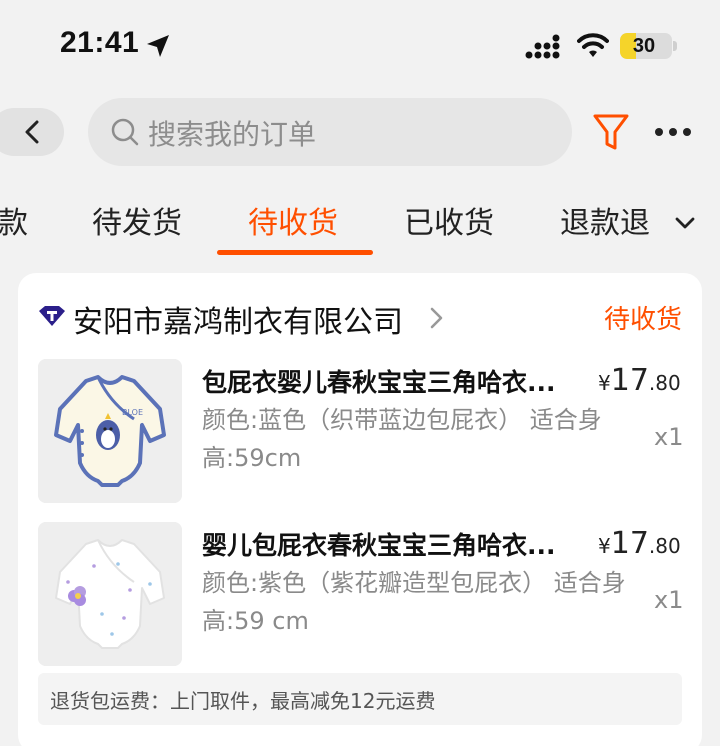 This screenshot has height=746, width=720. Describe the element at coordinates (158, 46) in the screenshot. I see `location-arrow-icon` at that location.